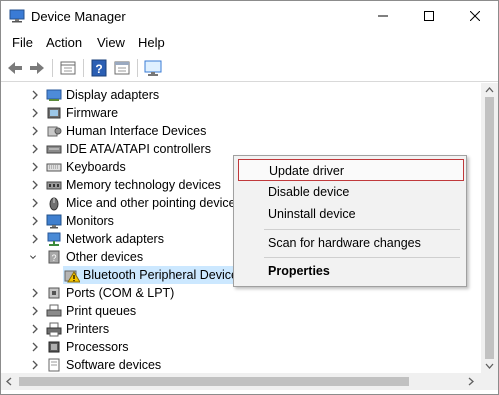  I want to click on tree-item-firmware: Firmware, so click(249, 113).